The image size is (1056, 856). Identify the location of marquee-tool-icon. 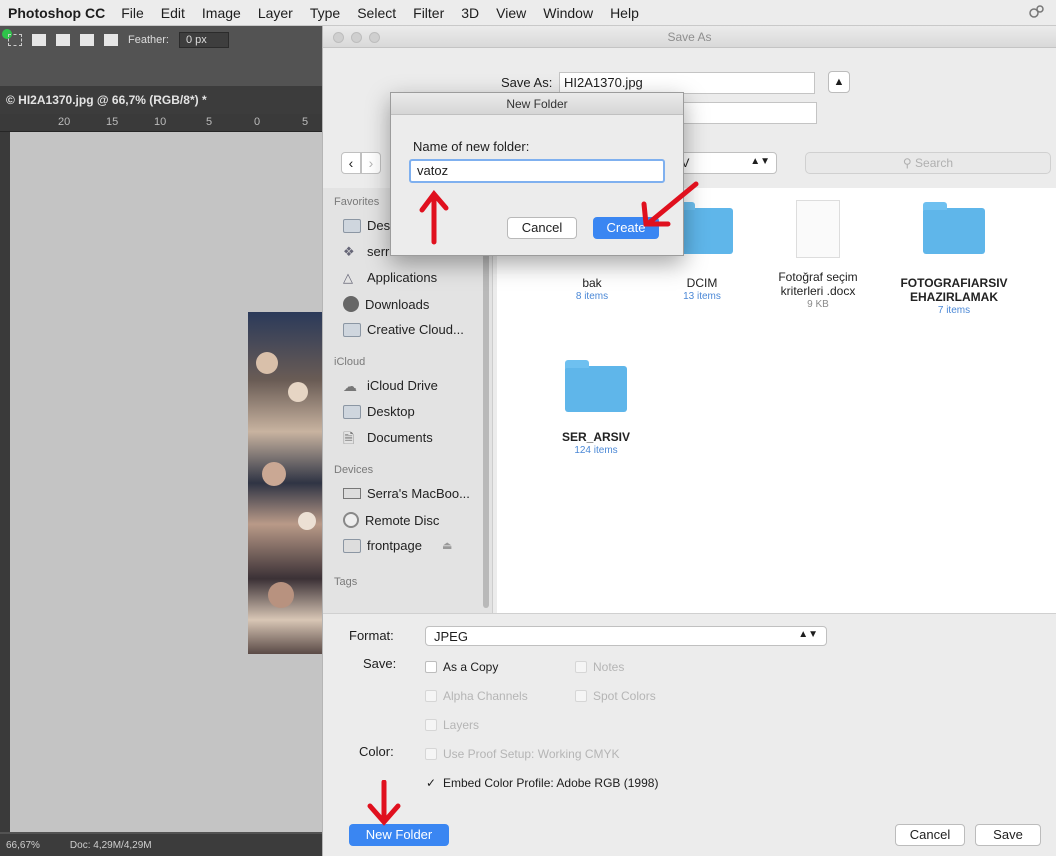
(15, 40).